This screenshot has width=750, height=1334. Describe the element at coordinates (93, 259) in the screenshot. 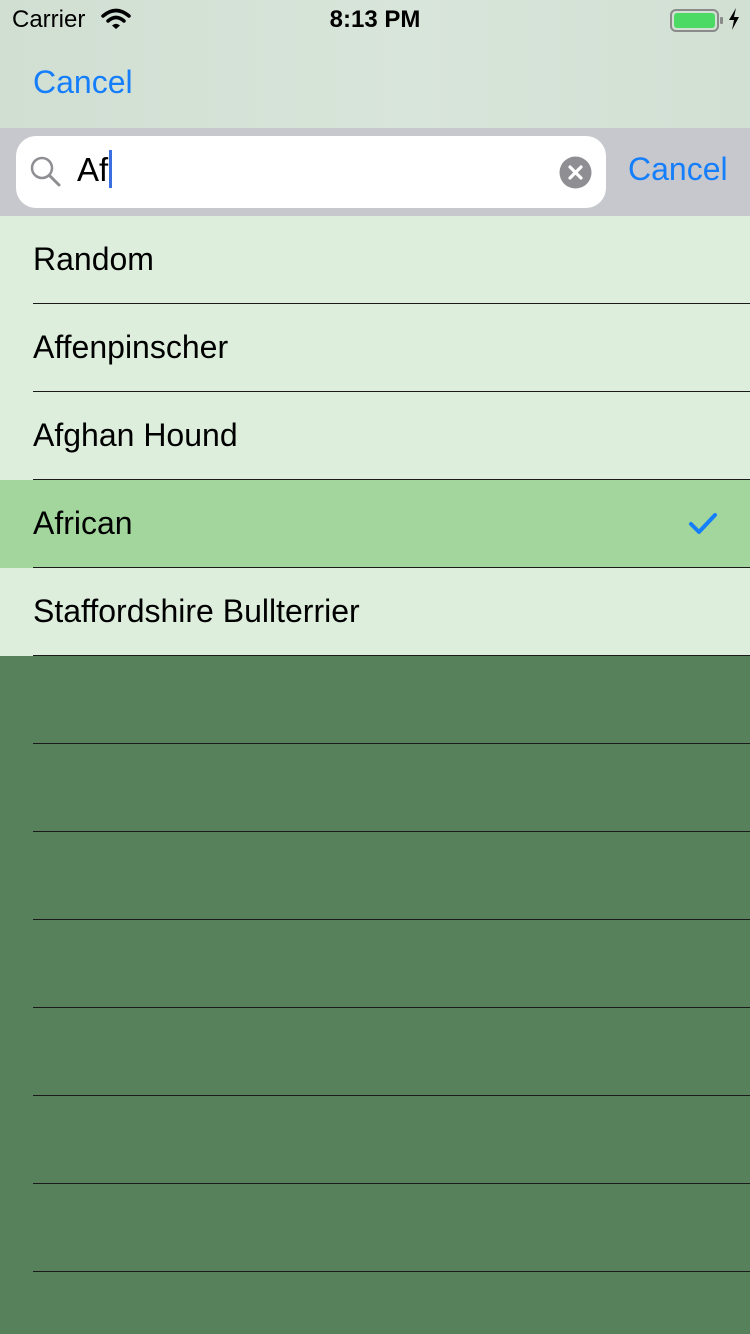

I see `list-item-label: Random` at that location.